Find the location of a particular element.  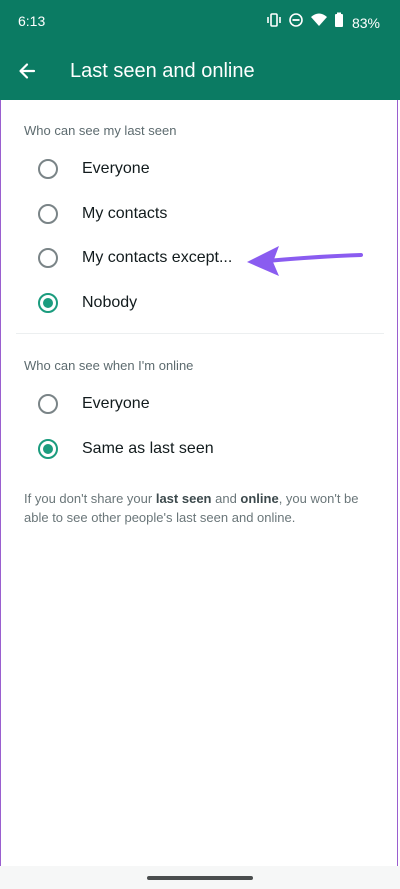

battery-percent: 83% is located at coordinates (365, 22).